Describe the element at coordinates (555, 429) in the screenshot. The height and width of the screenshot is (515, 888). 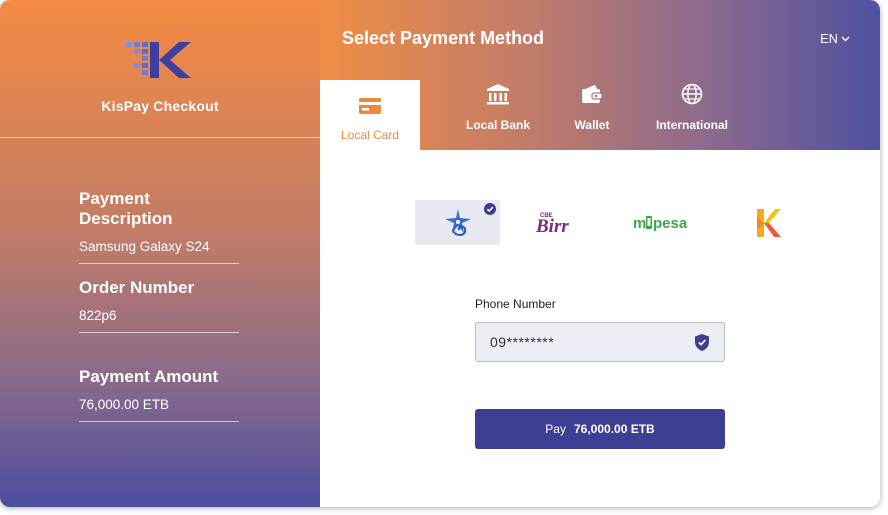
I see `pay-button-label: Pay` at that location.